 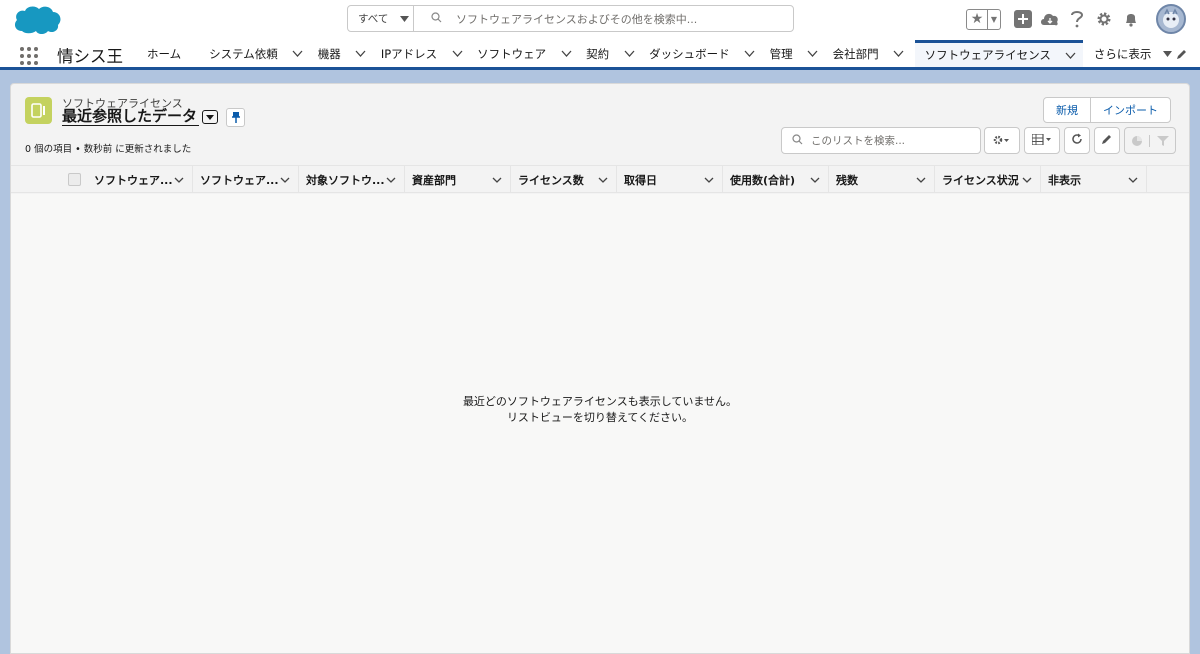 What do you see at coordinates (249, 53) in the screenshot?
I see `nav-tab-system-requests: システム依頼` at bounding box center [249, 53].